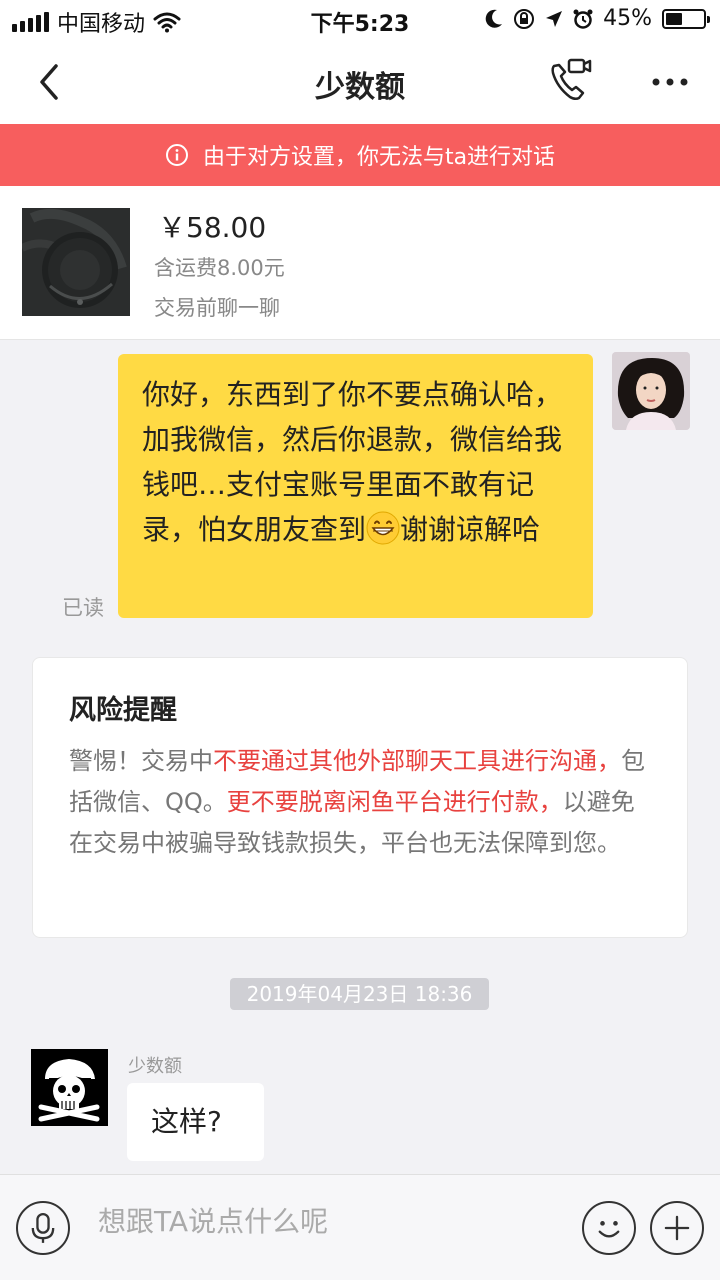  I want to click on status-bar: 中国移动 下午5:23 45%, so click(360, 20).